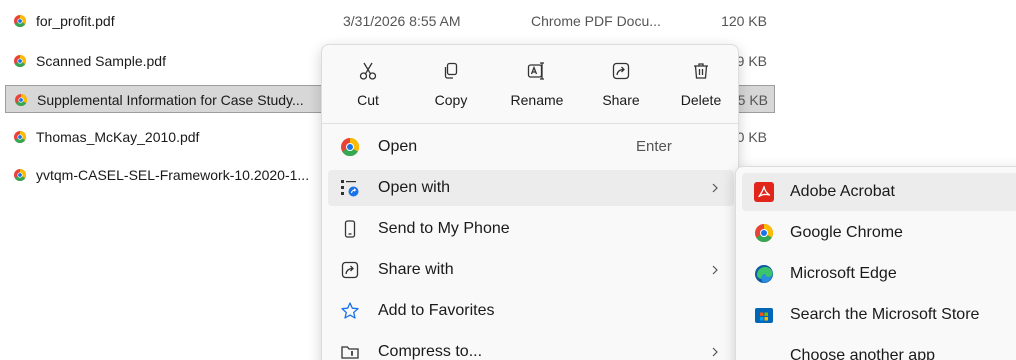 The height and width of the screenshot is (360, 1016). Describe the element at coordinates (416, 269) in the screenshot. I see `menu-item-label: Share with` at that location.